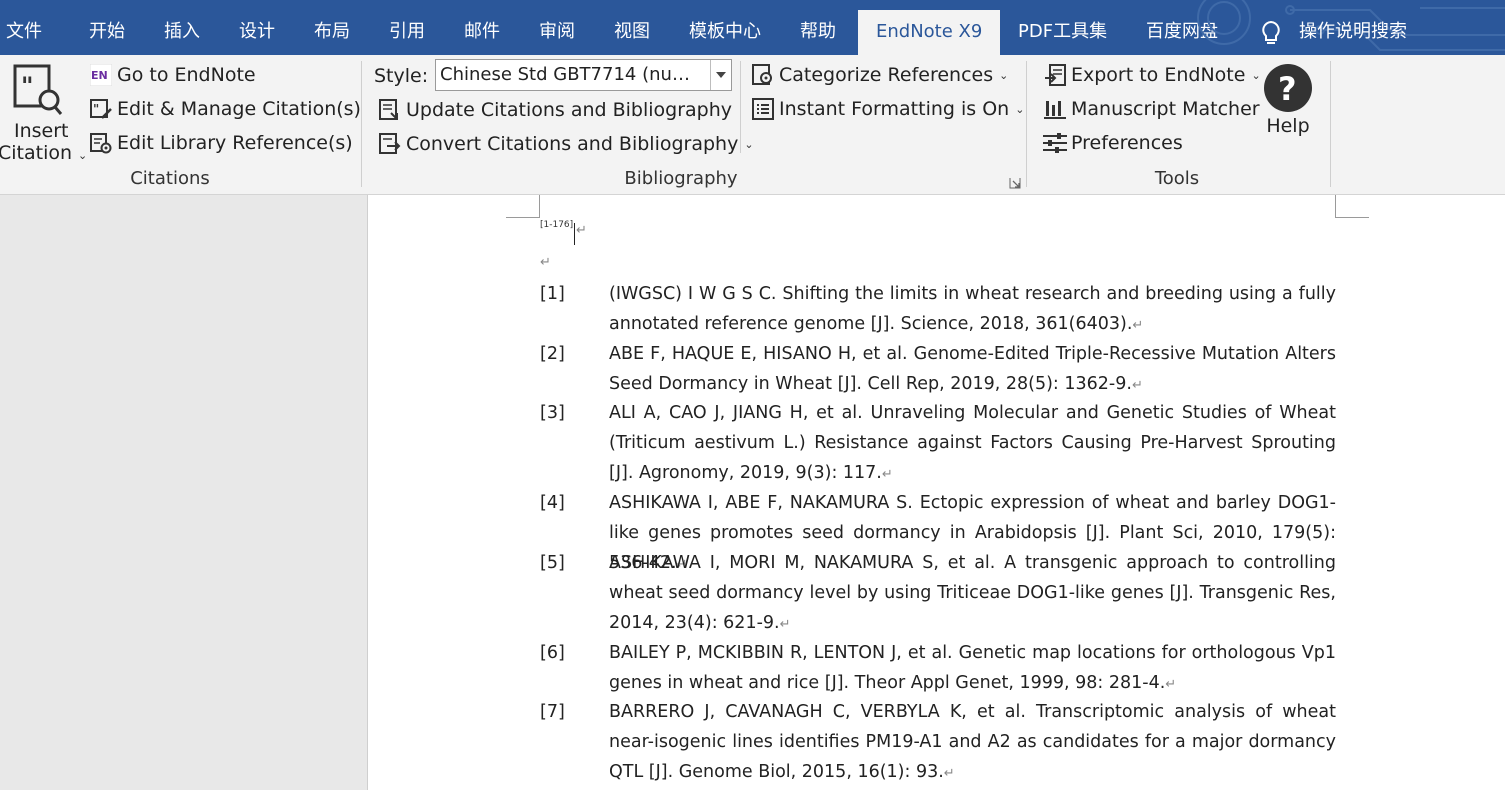  What do you see at coordinates (482, 27) in the screenshot?
I see `tab-mailings: 邮件` at bounding box center [482, 27].